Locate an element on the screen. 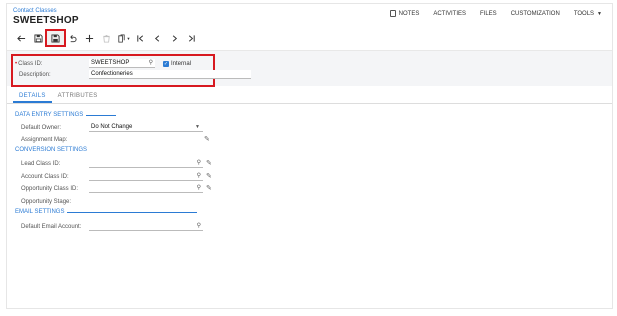 This screenshot has height=316, width=617. section-data-entry-settings: DATA ENTRY SETTINGS is located at coordinates (66, 115).